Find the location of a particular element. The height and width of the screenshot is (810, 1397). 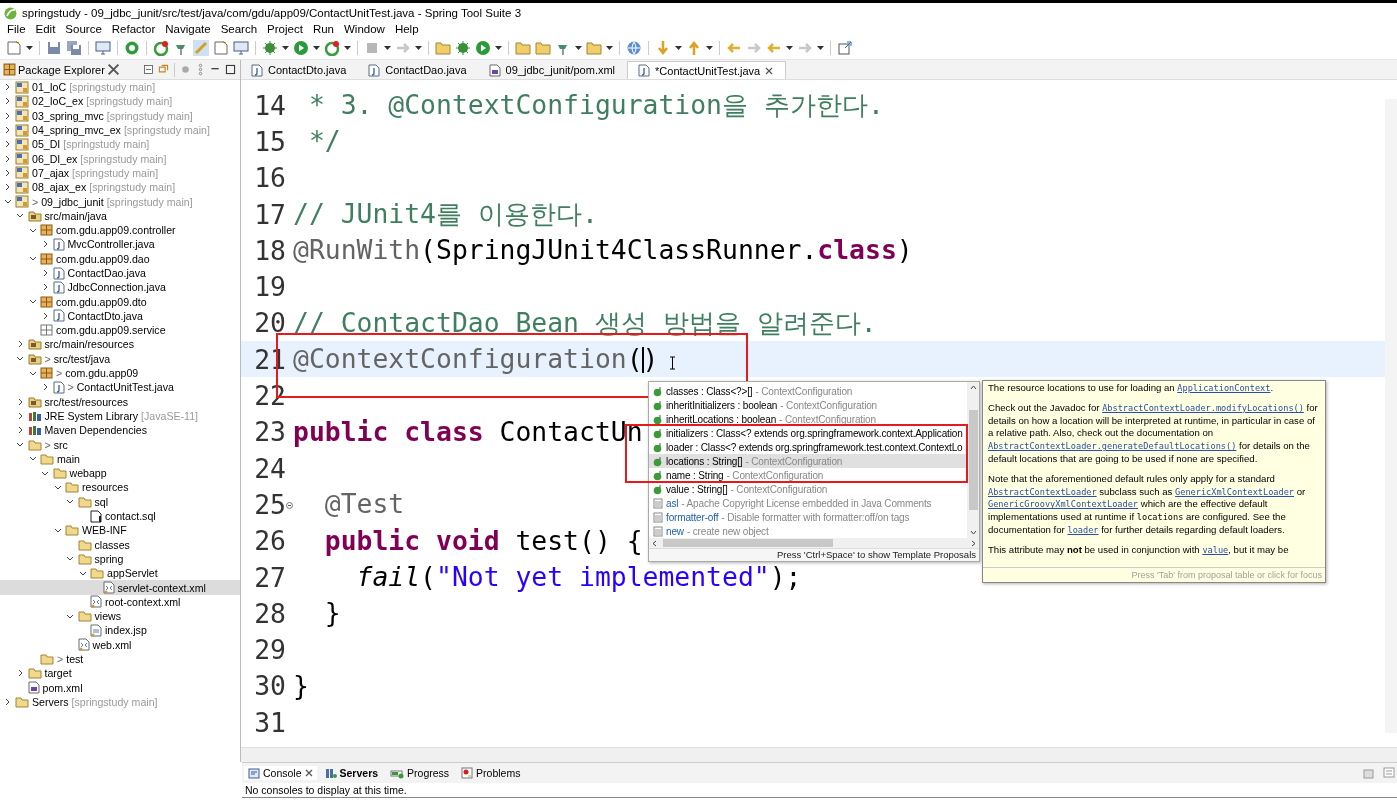

tree-item: 08_ajax_ex [springstudy main] is located at coordinates (120, 187).